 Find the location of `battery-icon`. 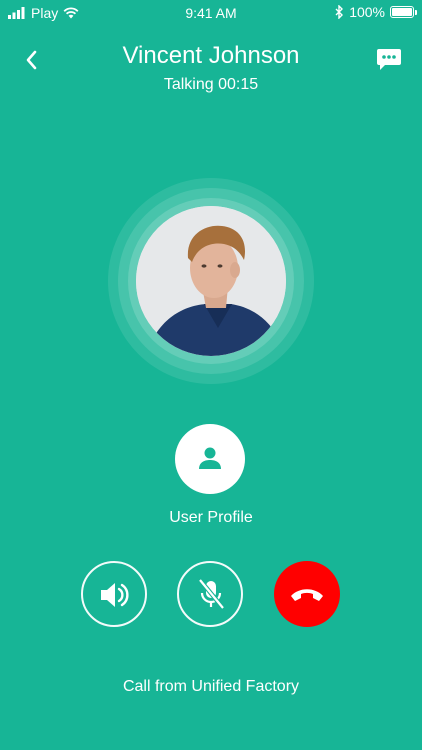

battery-icon is located at coordinates (403, 12).